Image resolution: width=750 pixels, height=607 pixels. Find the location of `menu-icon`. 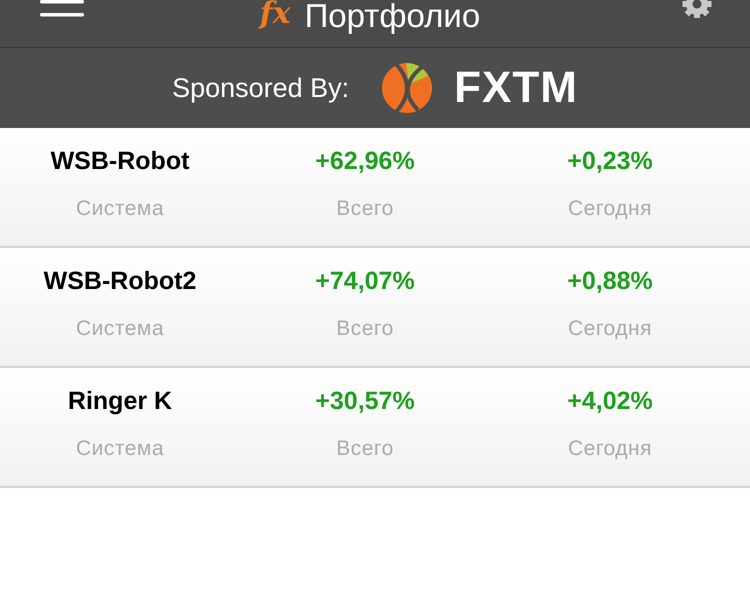

menu-icon is located at coordinates (62, 9).